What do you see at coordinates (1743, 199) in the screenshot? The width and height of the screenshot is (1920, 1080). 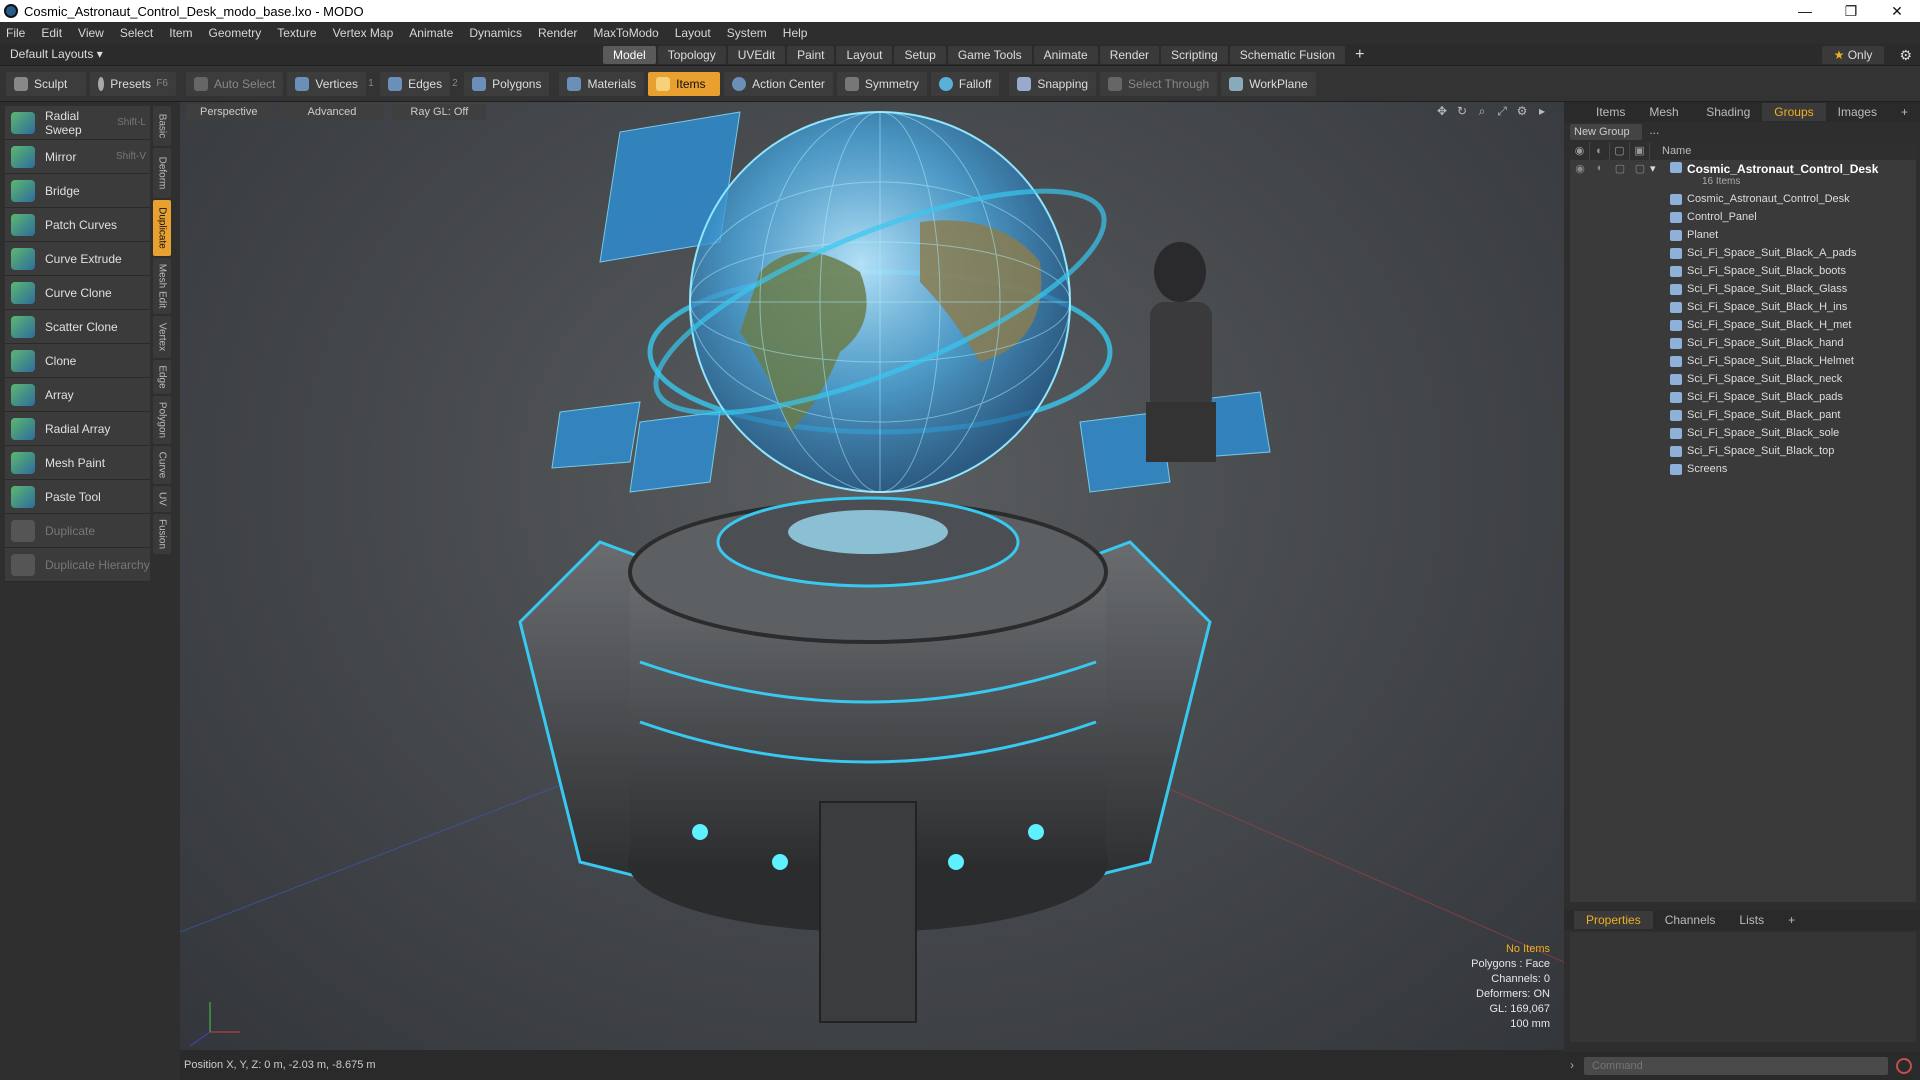 I see `group-item-row: Cosmic_Astronaut_Control_Desk` at bounding box center [1743, 199].